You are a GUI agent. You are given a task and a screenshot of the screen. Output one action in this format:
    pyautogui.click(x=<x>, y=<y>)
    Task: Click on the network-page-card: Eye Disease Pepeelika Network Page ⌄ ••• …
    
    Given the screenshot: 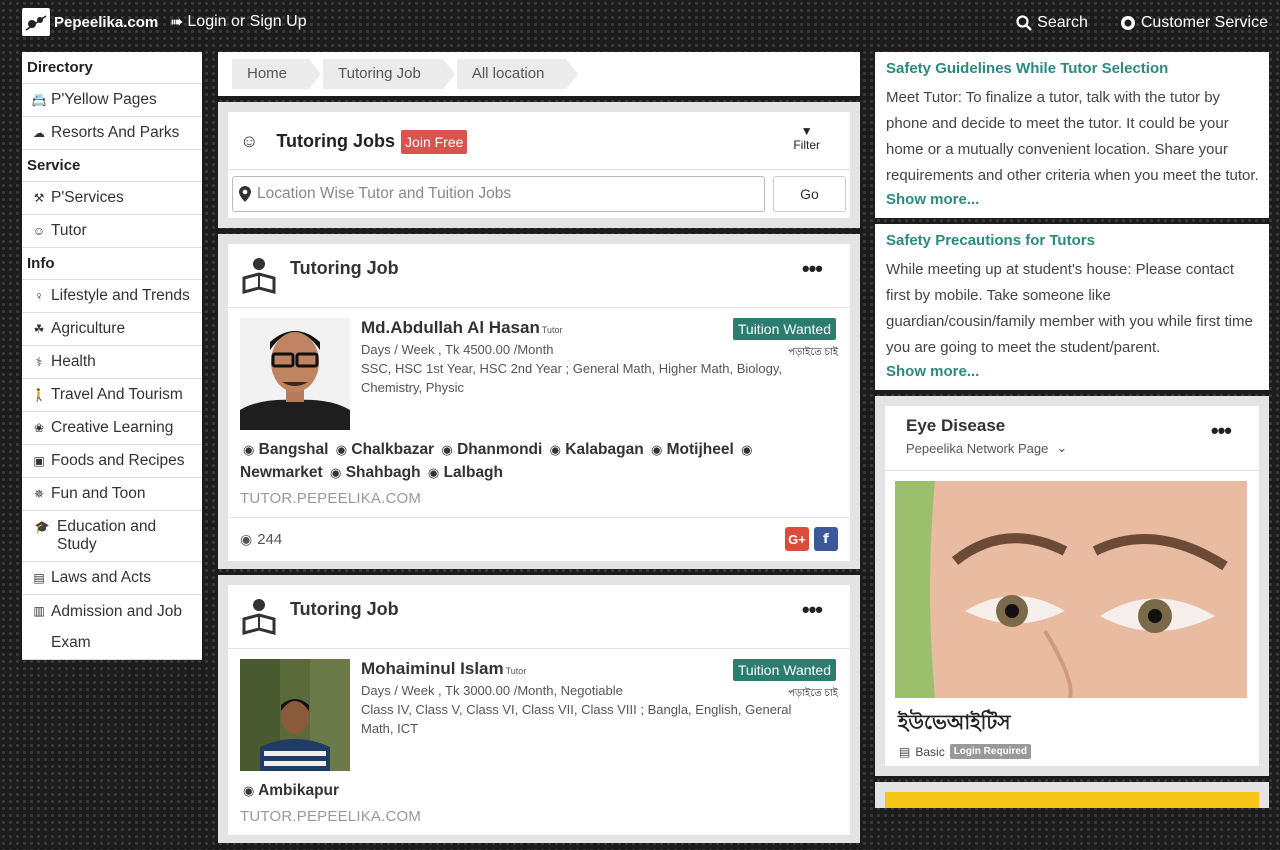 What is the action you would take?
    pyautogui.click(x=1072, y=586)
    